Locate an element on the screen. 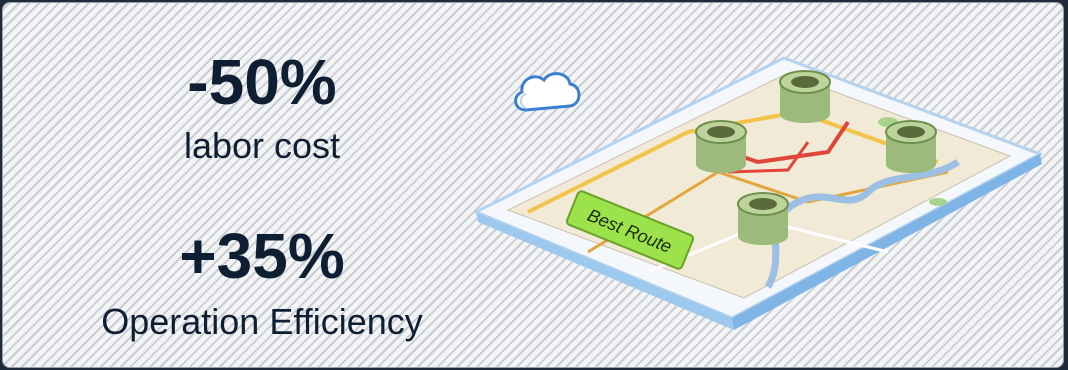  labor-cost-label: labor cost is located at coordinates (262, 145).